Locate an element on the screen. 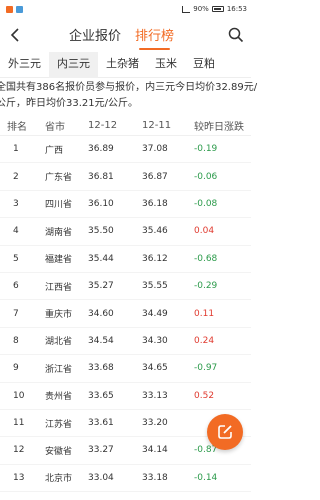  price-yesterday-cell: 34.14 is located at coordinates (155, 450).